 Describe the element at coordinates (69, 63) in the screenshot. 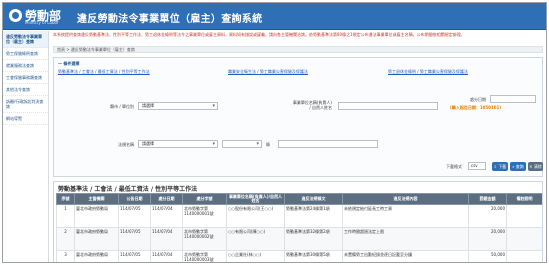

I see `panel-title: 一 條件選擇` at that location.